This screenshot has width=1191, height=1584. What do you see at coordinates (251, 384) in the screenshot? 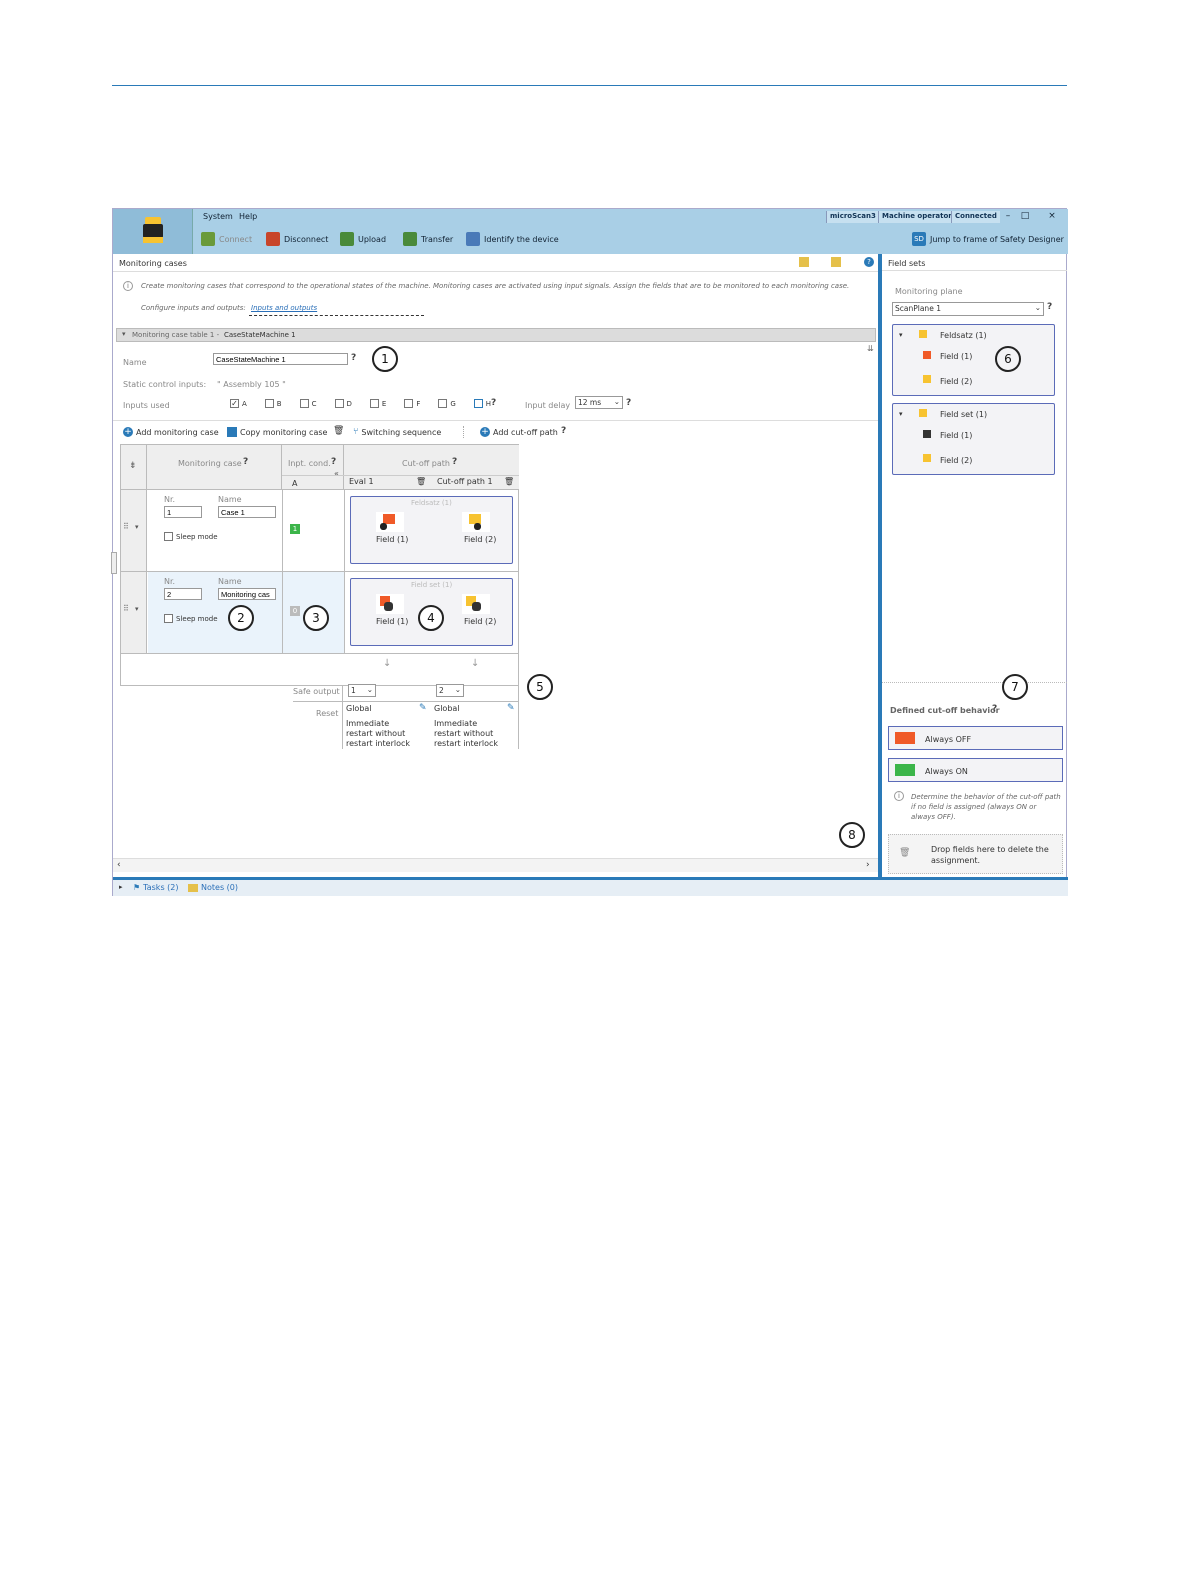
I see `static-inputs-value: " Assembly 105 "` at bounding box center [251, 384].